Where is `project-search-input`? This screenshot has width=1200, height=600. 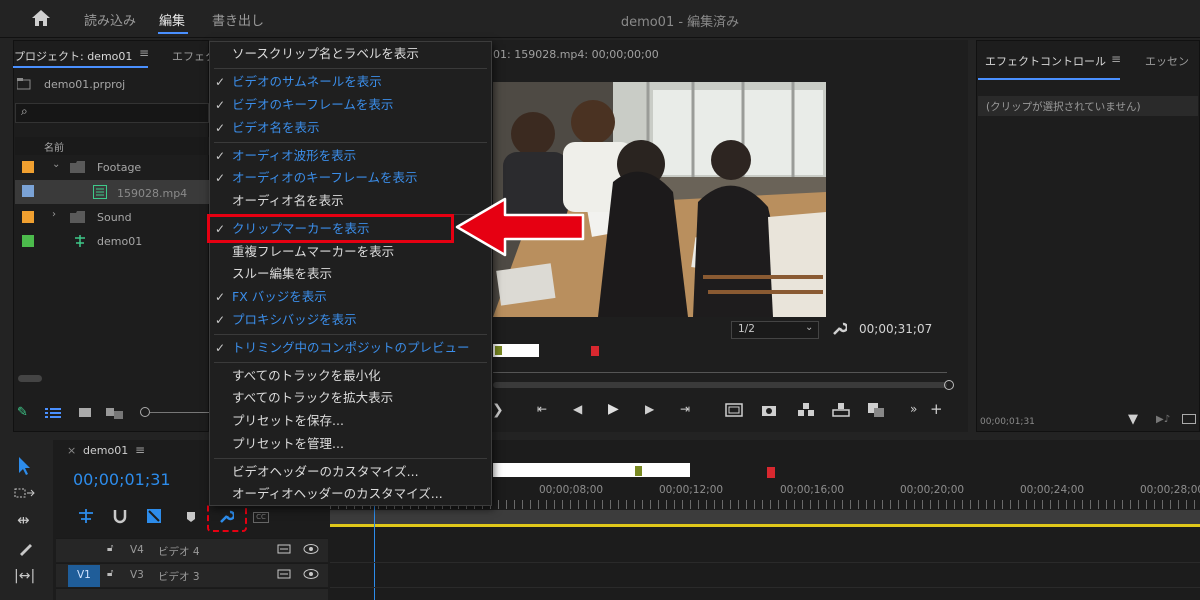
project-search-input is located at coordinates (112, 113).